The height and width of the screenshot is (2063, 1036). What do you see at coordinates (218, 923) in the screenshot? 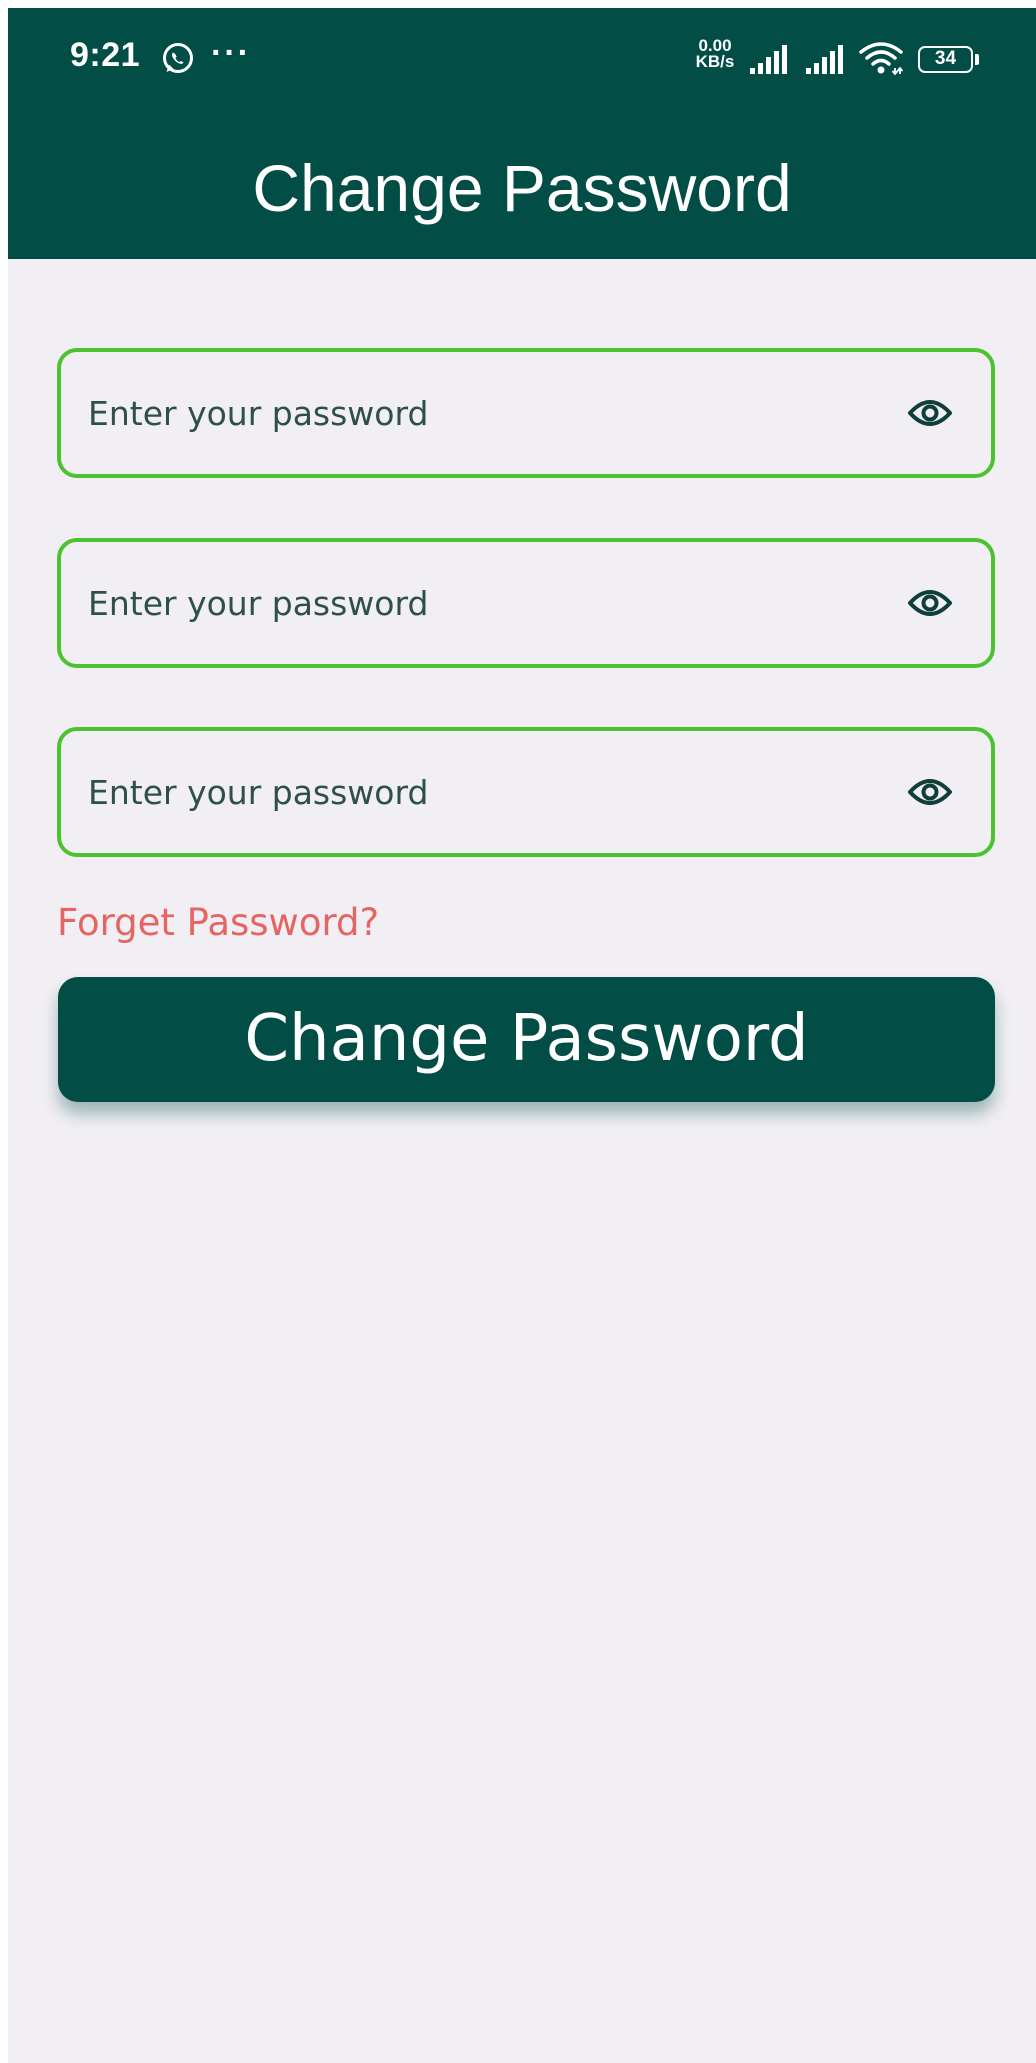
I see `forgot-password-link: Forget Password?` at bounding box center [218, 923].